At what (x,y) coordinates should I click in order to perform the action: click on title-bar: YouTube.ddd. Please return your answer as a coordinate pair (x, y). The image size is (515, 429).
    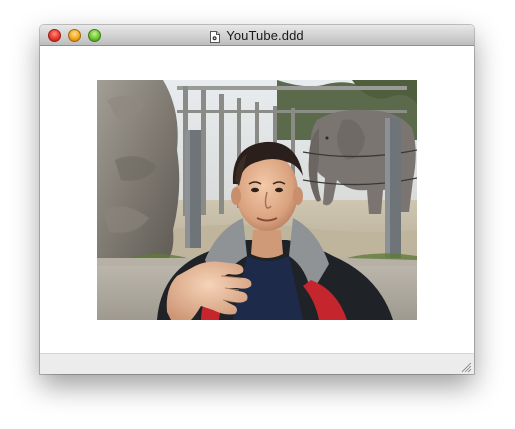
    Looking at the image, I should click on (257, 35).